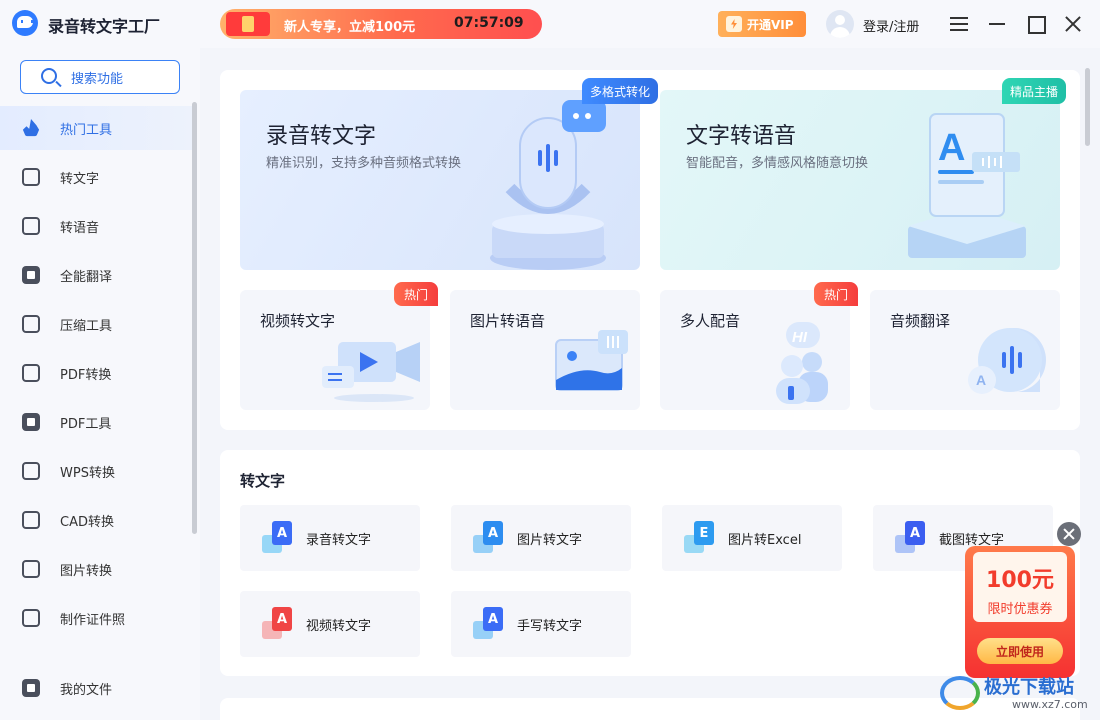 The width and height of the screenshot is (1100, 720). What do you see at coordinates (550, 540) in the screenshot?
I see `tool-label: 图片转文字` at bounding box center [550, 540].